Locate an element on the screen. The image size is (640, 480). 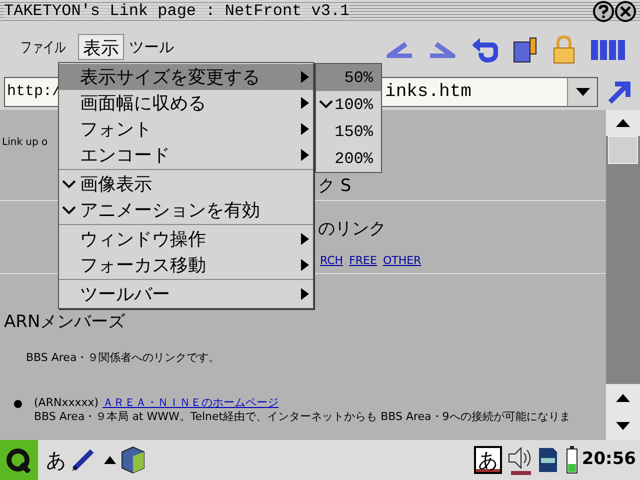
heading-text: ク S is located at coordinates (335, 186).